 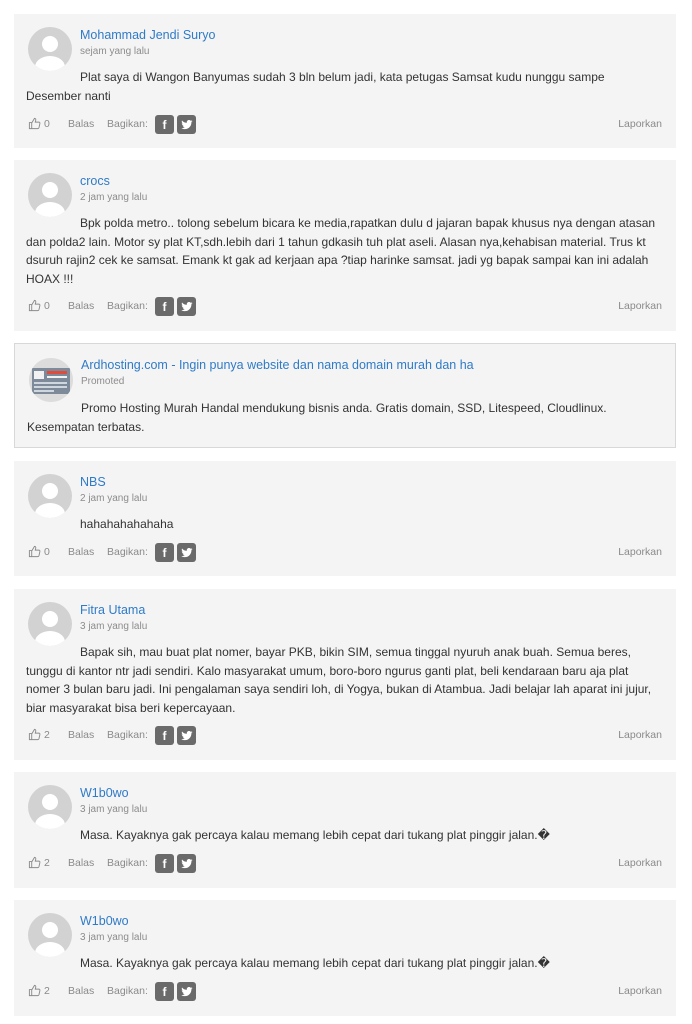 What do you see at coordinates (127, 524) in the screenshot?
I see `comment-text: hahahahahahaha` at bounding box center [127, 524].